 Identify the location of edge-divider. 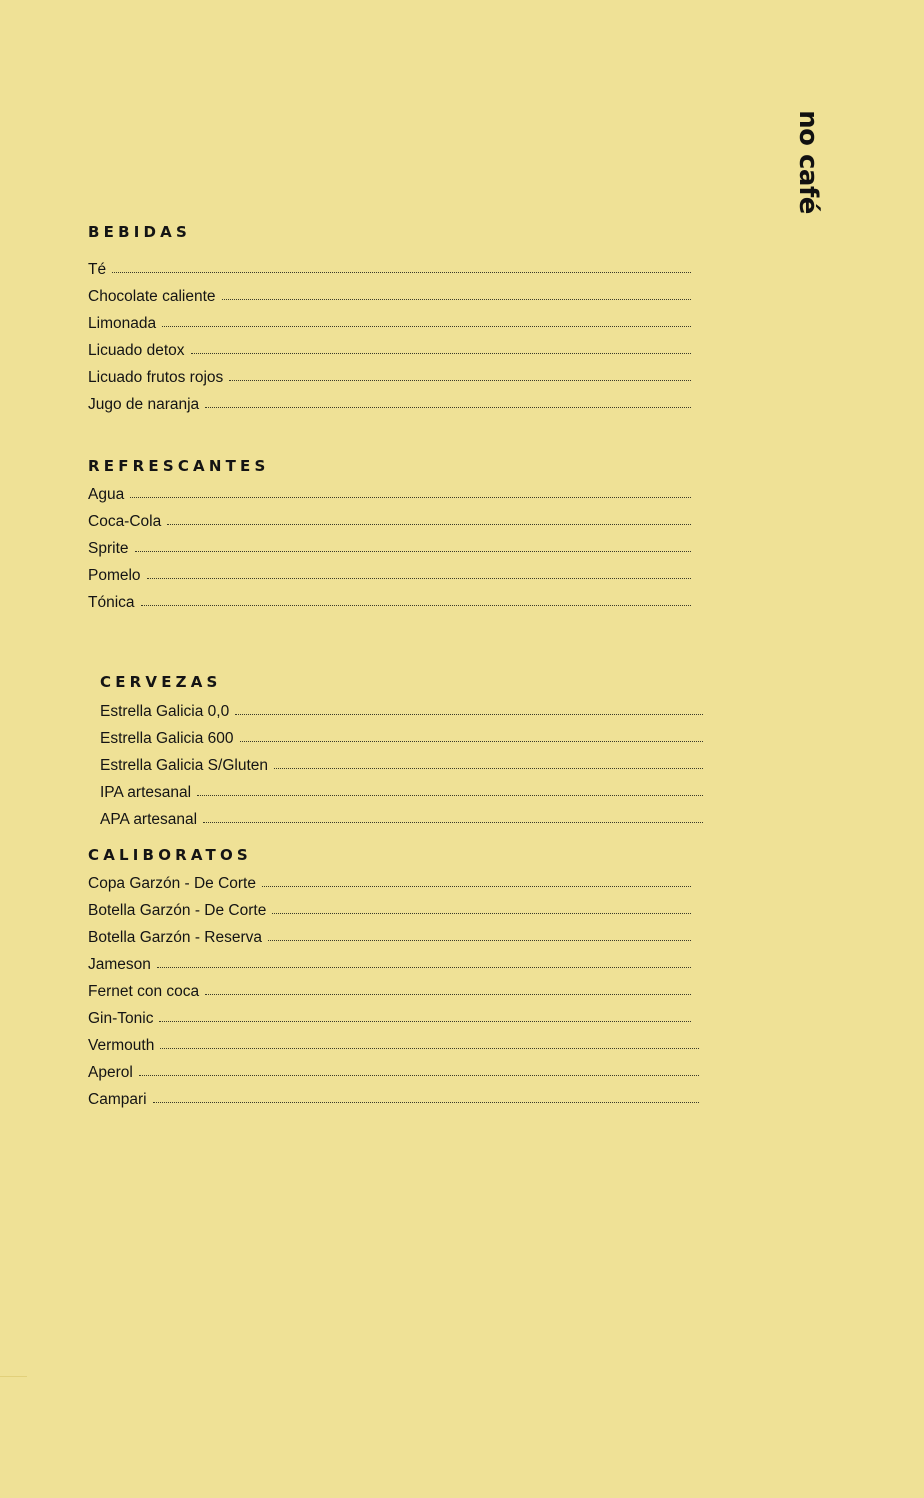
(13, 1376).